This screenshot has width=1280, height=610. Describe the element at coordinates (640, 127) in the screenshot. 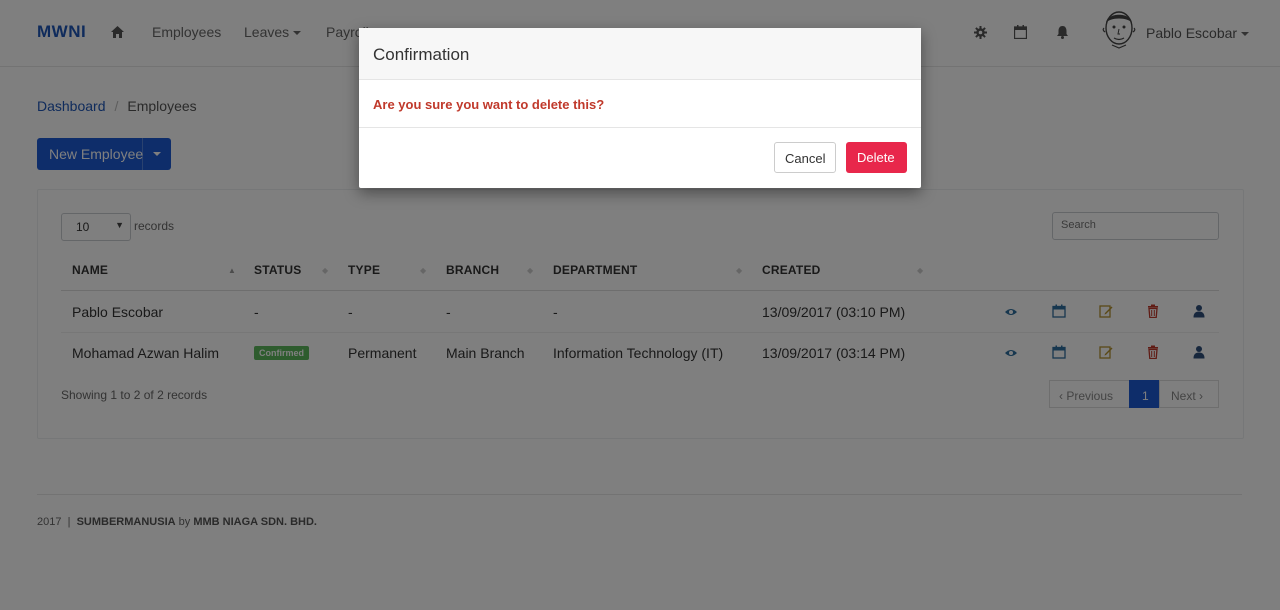

I see `modal-footer-divider` at that location.